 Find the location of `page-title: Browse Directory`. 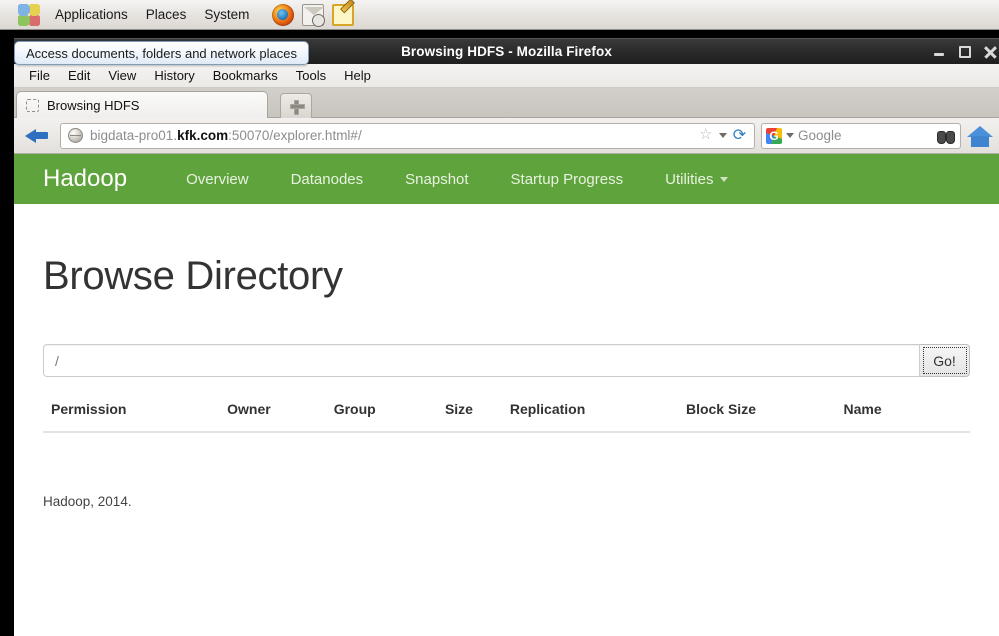

page-title: Browse Directory is located at coordinates (193, 276).